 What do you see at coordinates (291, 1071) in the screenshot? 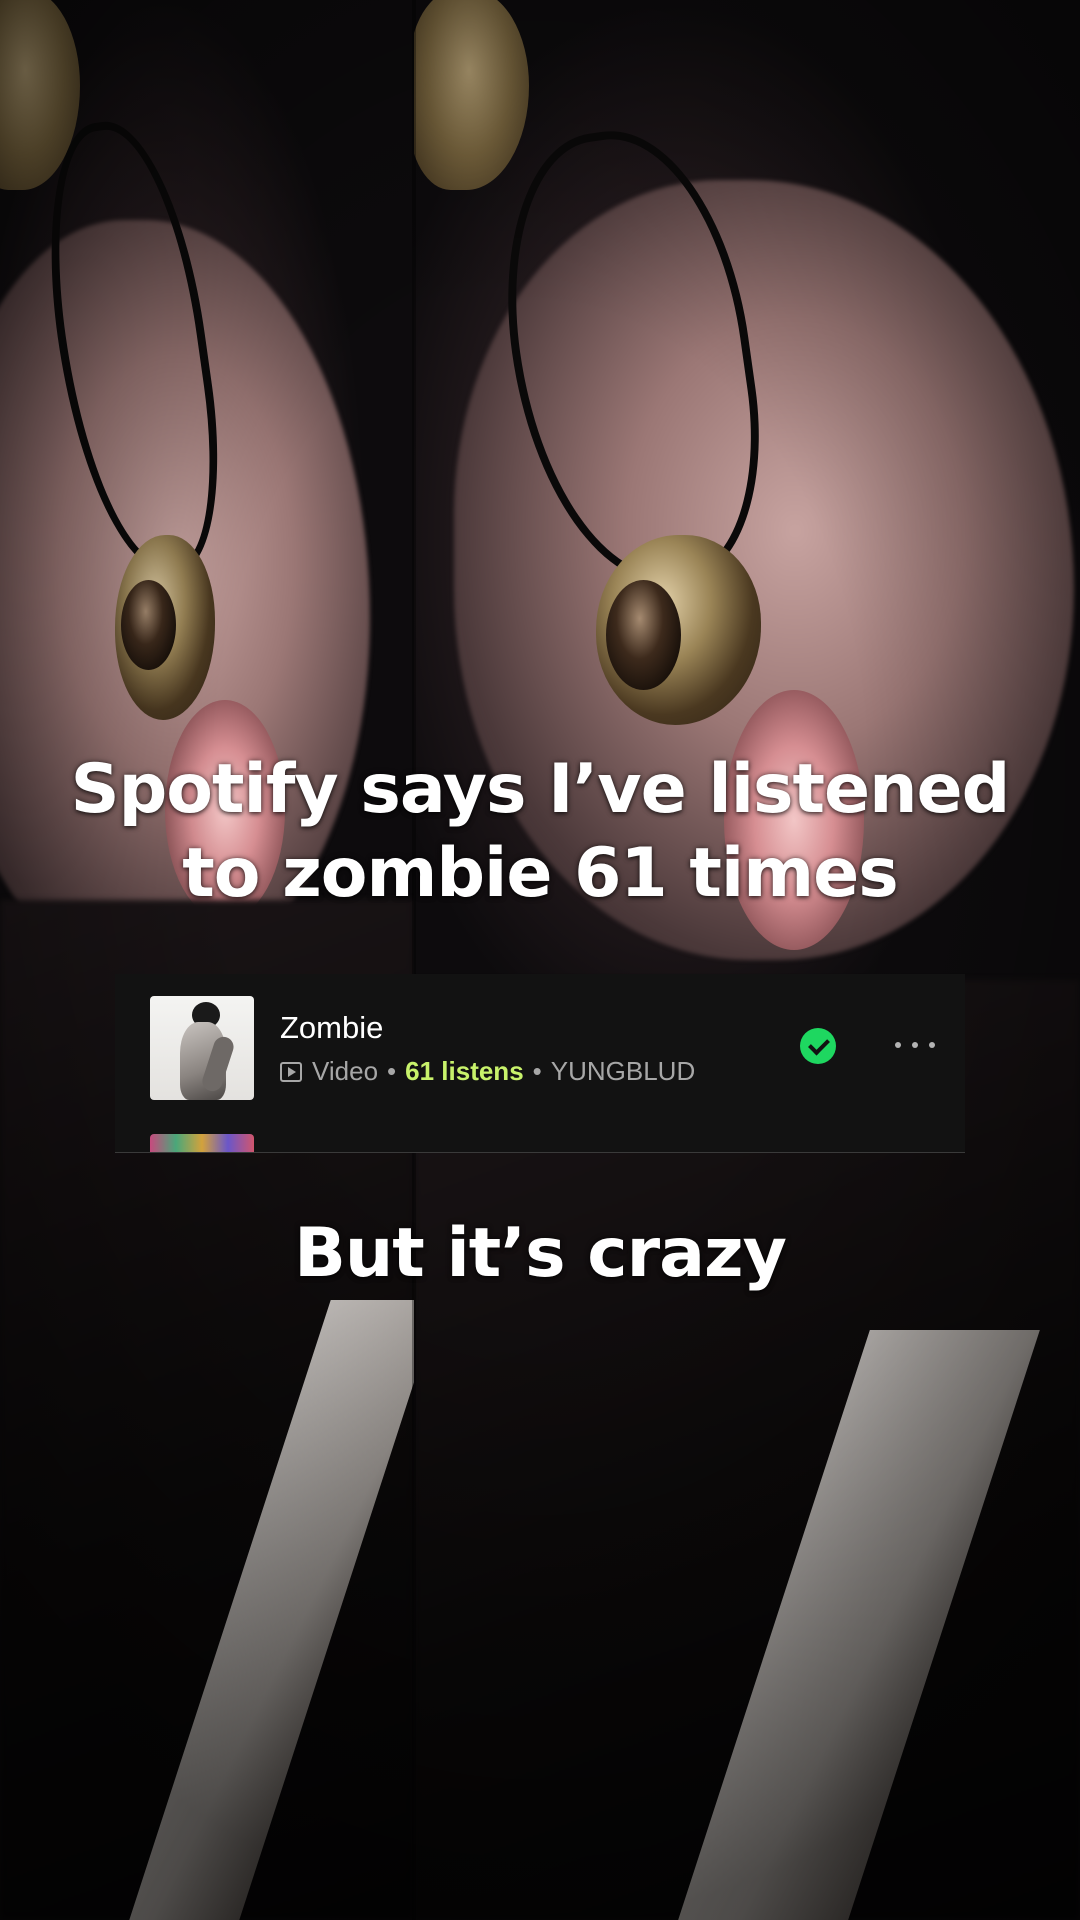
I see `video-icon` at bounding box center [291, 1071].